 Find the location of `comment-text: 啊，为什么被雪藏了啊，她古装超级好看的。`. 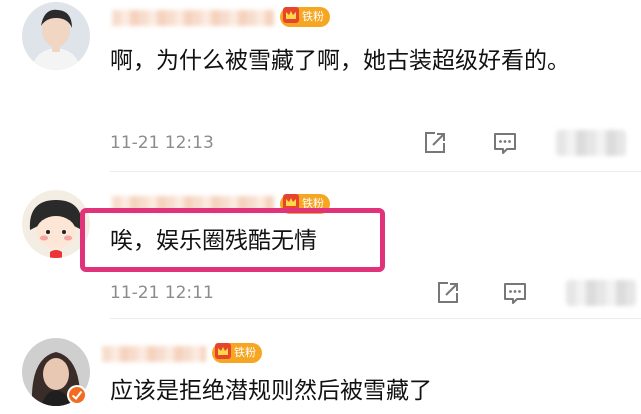

comment-text: 啊，为什么被雪藏了啊，她古装超级好看的。 is located at coordinates (340, 61).